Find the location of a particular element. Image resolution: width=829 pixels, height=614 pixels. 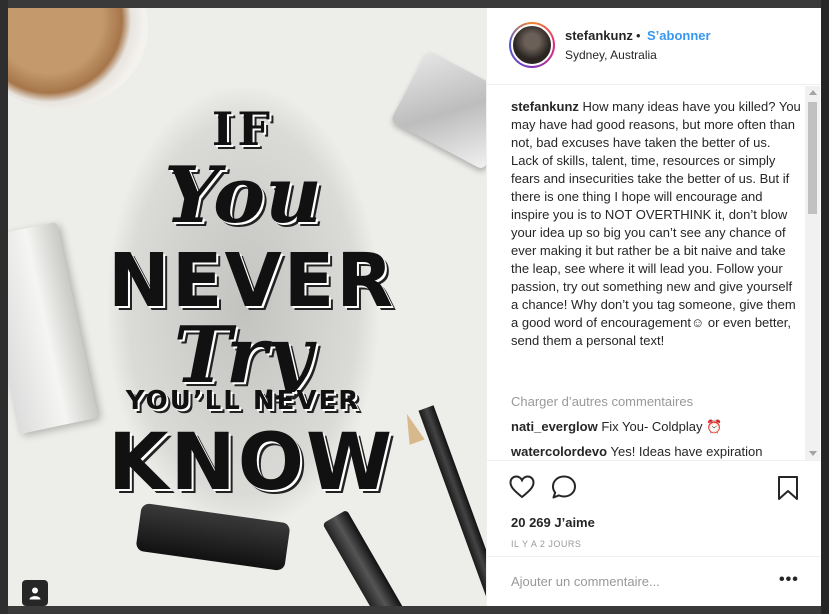

comment-bubble-icon is located at coordinates (564, 487).